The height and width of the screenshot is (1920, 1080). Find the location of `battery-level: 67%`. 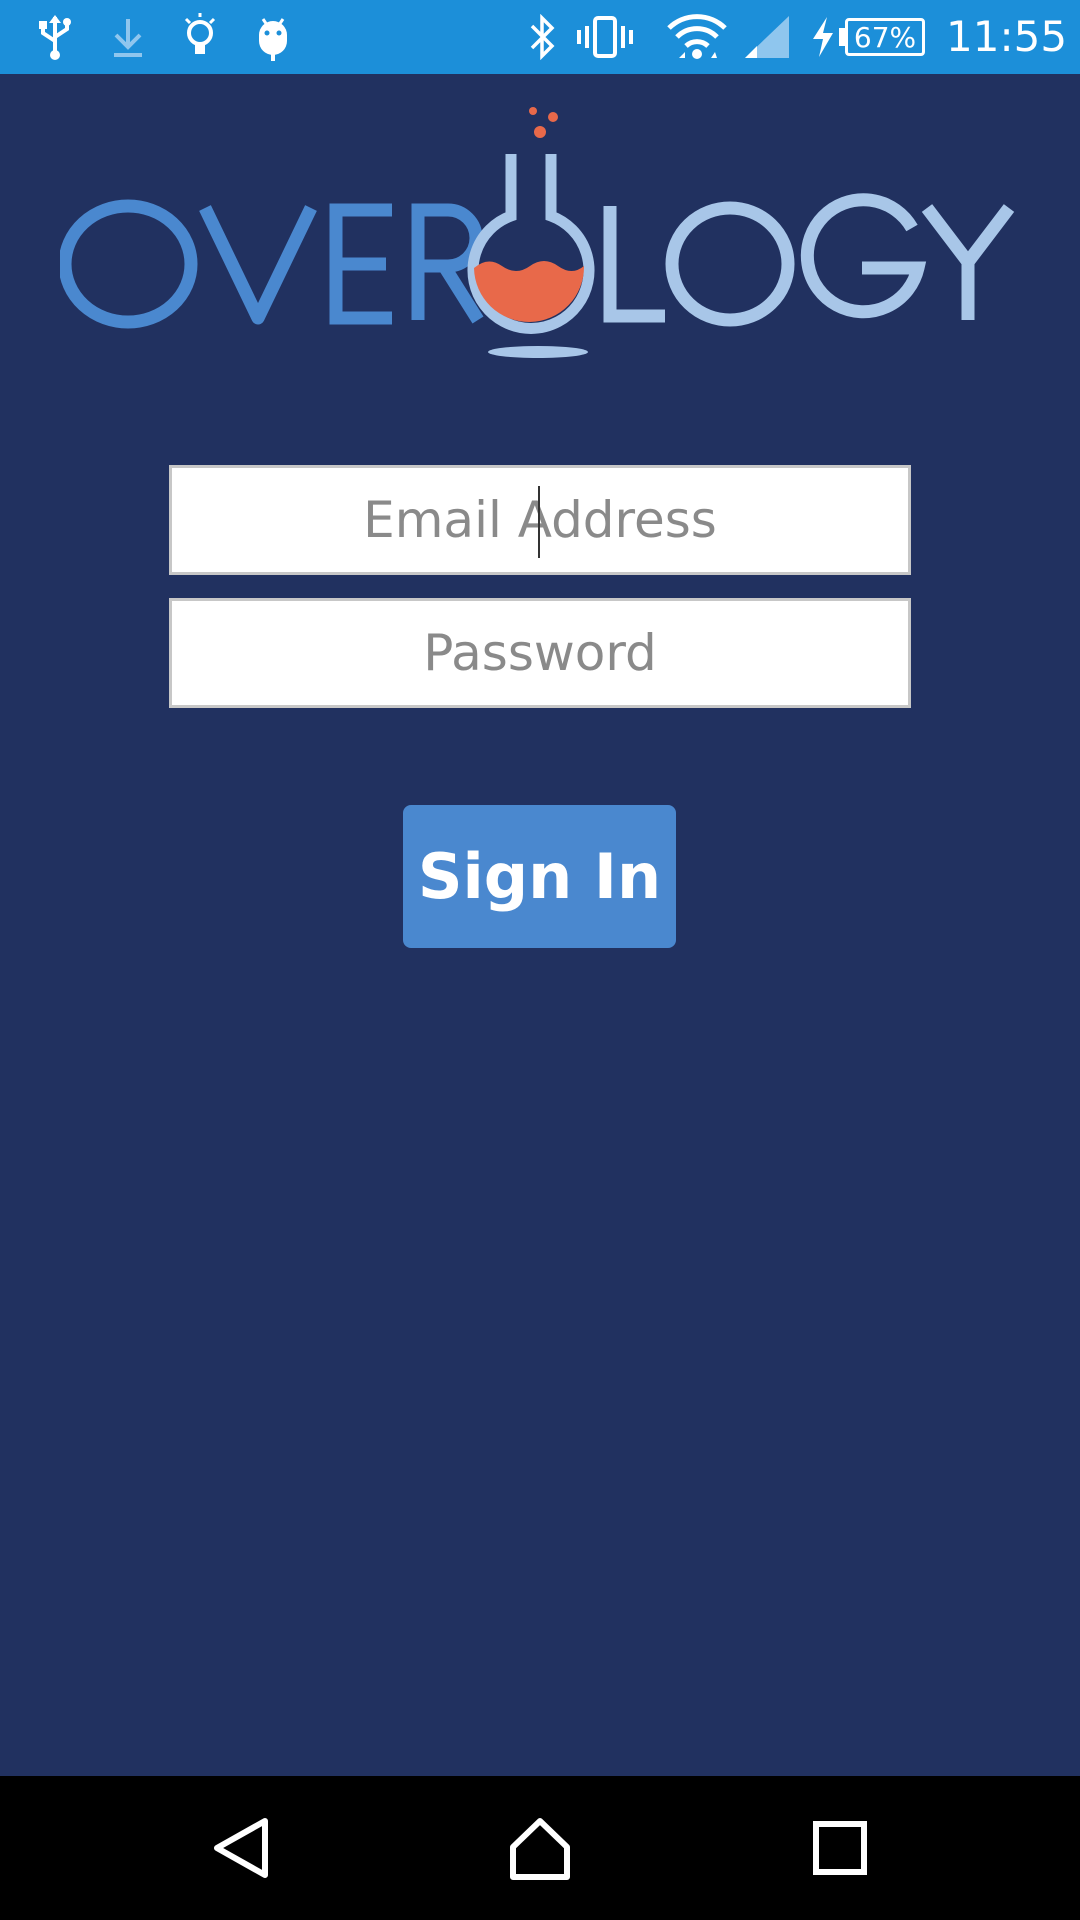

battery-level: 67% is located at coordinates (885, 37).